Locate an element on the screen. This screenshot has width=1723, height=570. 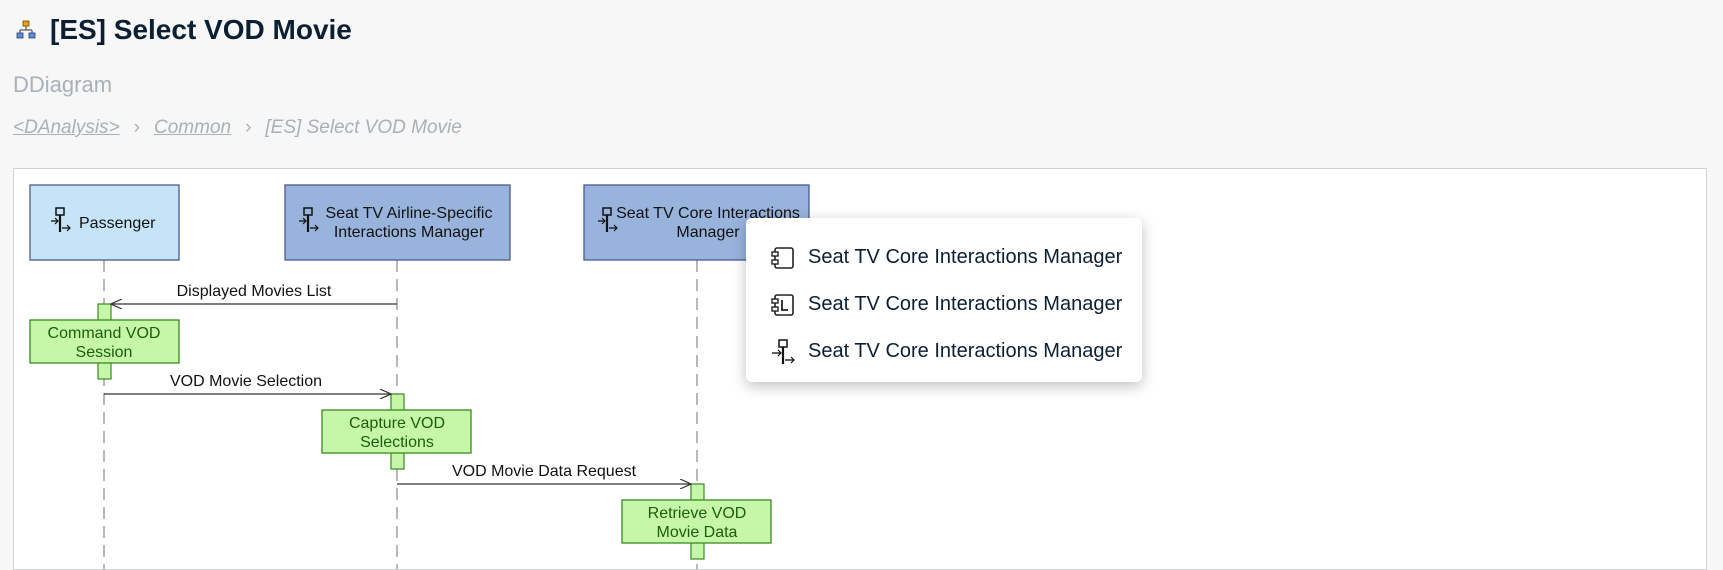
lifeline-box-airline-manager-rect is located at coordinates (397, 222).